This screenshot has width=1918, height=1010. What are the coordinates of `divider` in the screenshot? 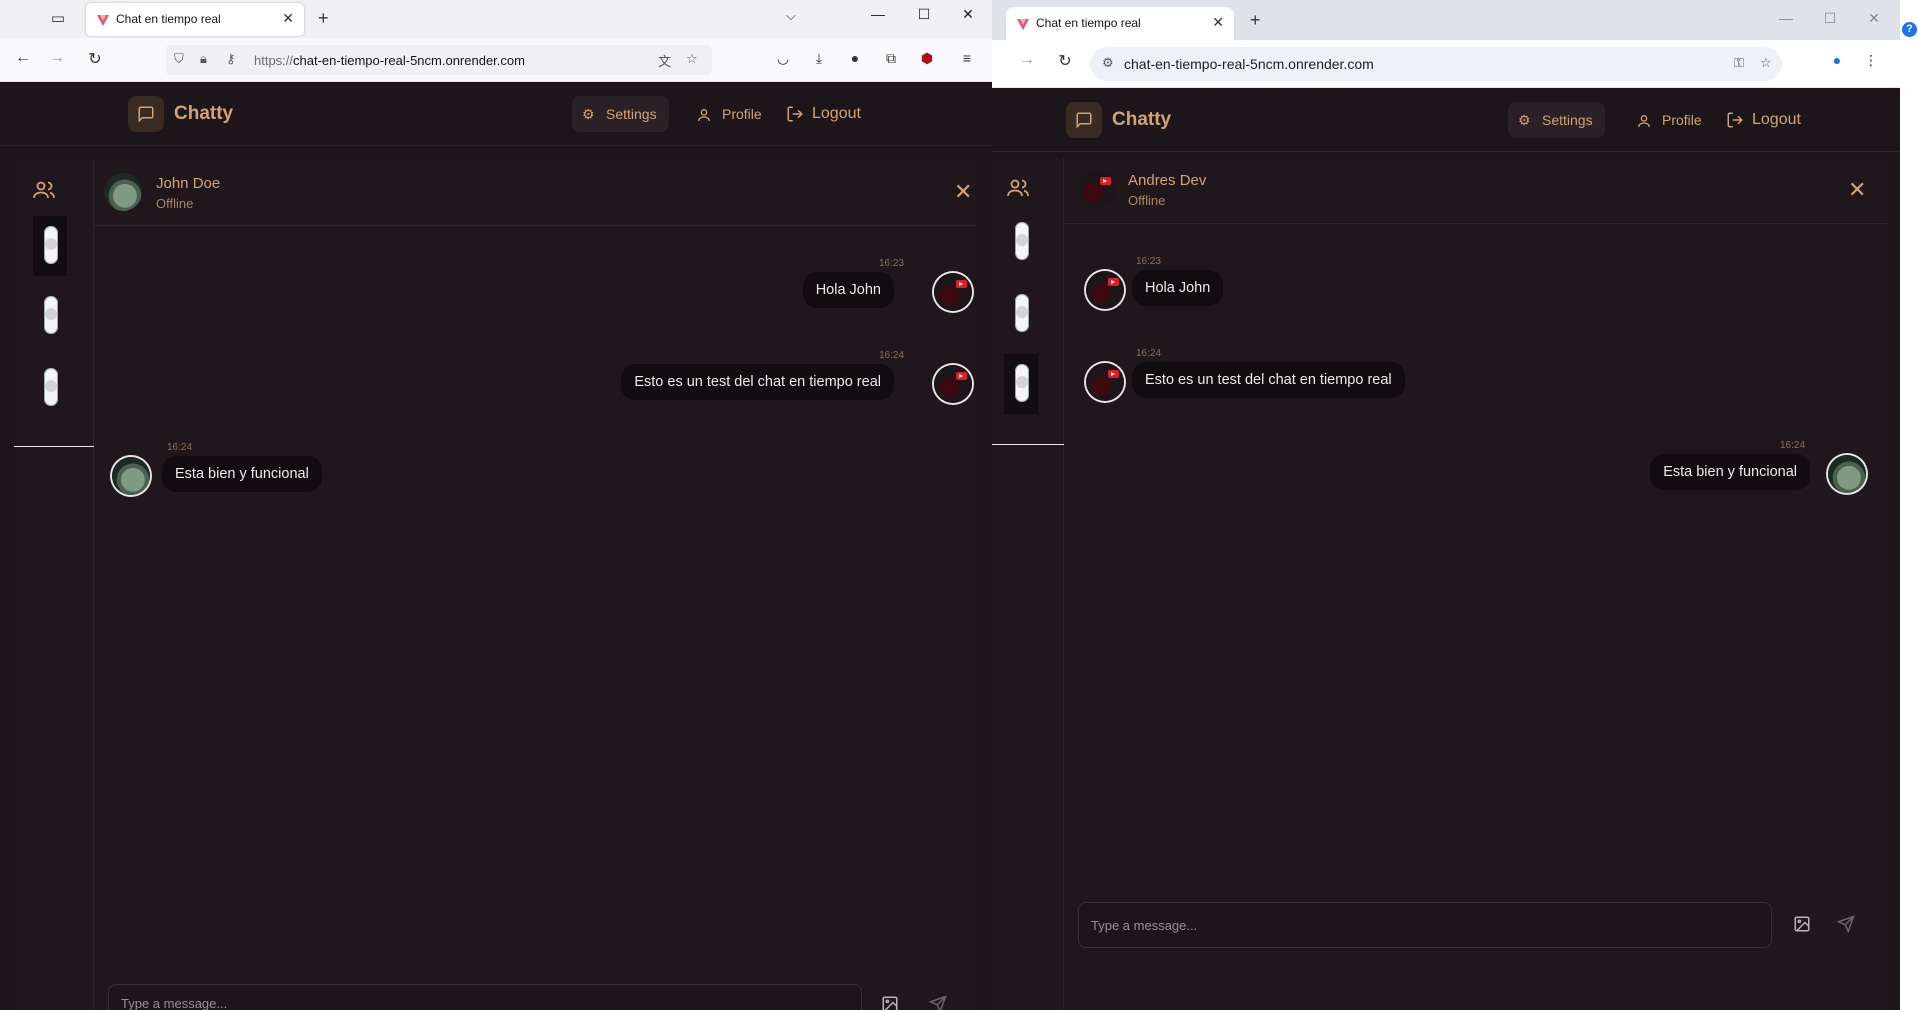 It's located at (54, 446).